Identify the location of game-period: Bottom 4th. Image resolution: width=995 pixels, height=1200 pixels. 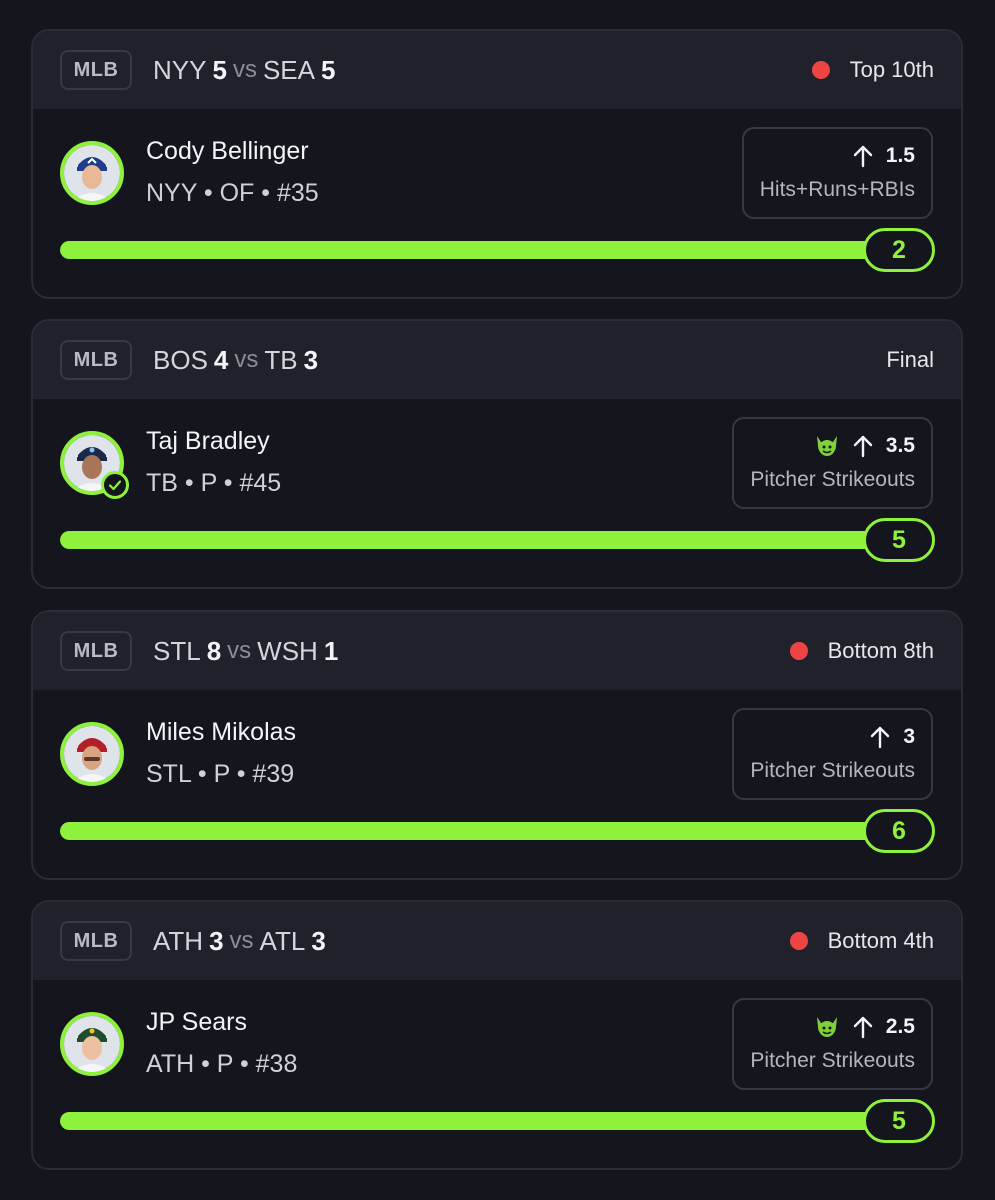
(880, 940).